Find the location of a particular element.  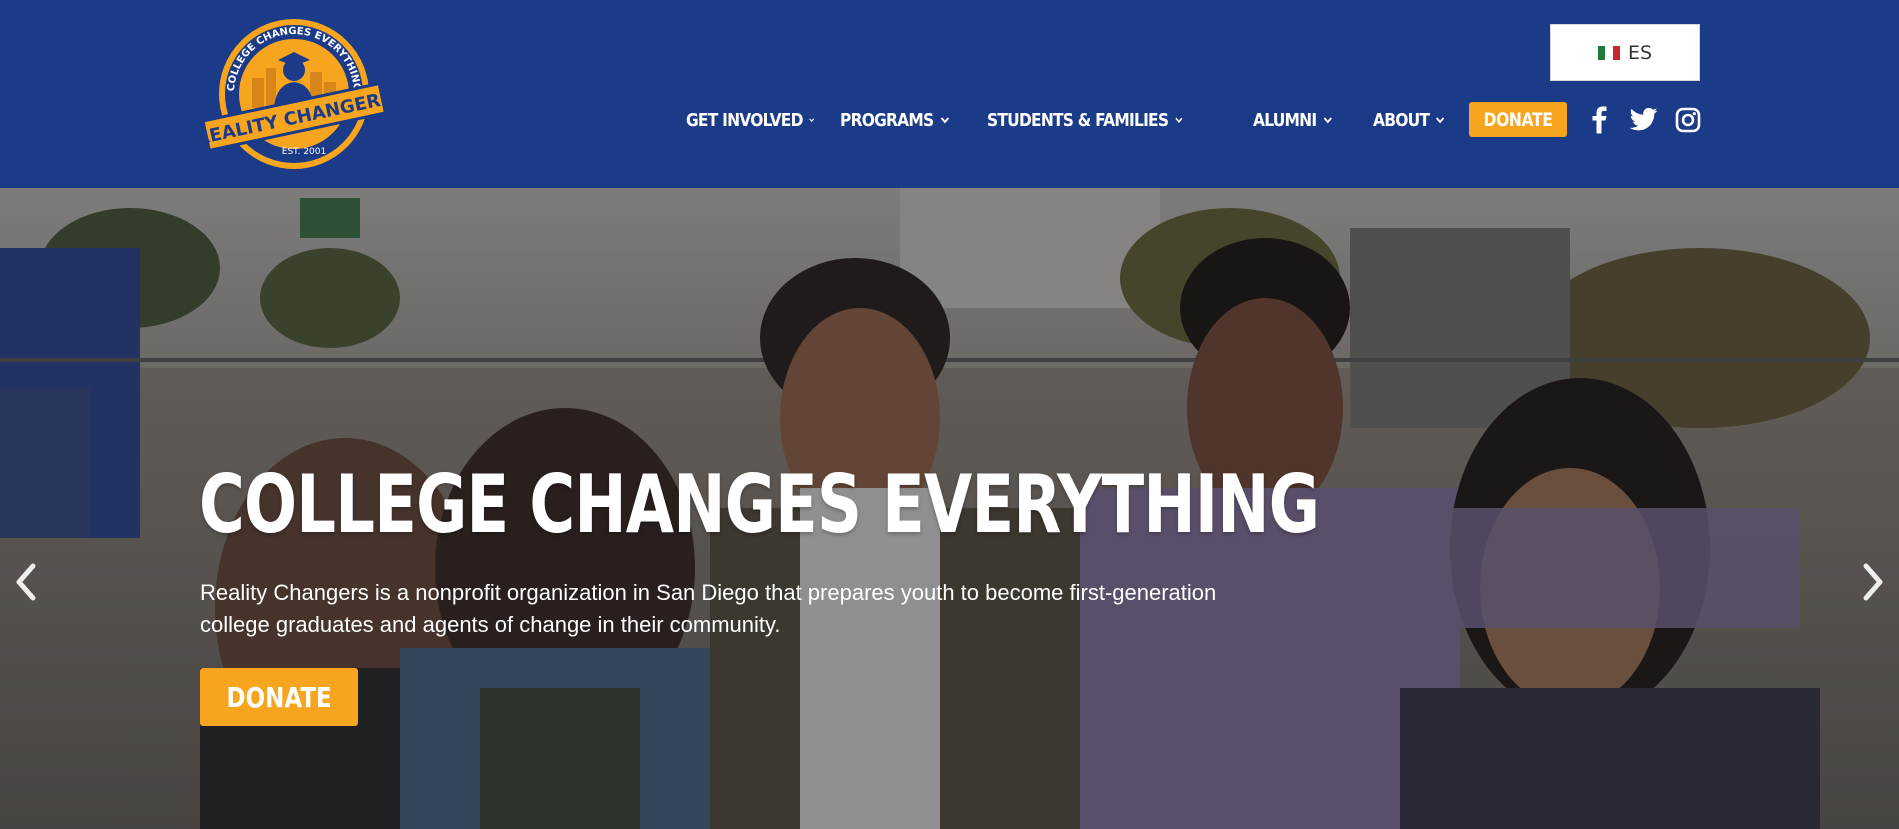

nav-item-programs: PROGRAMS is located at coordinates (904, 120).